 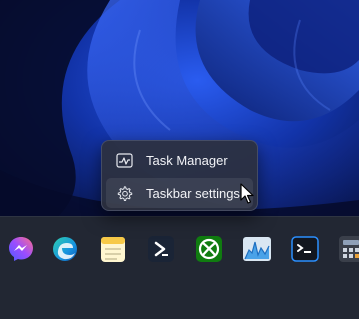 I want to click on powershell-icon, so click(x=161, y=249).